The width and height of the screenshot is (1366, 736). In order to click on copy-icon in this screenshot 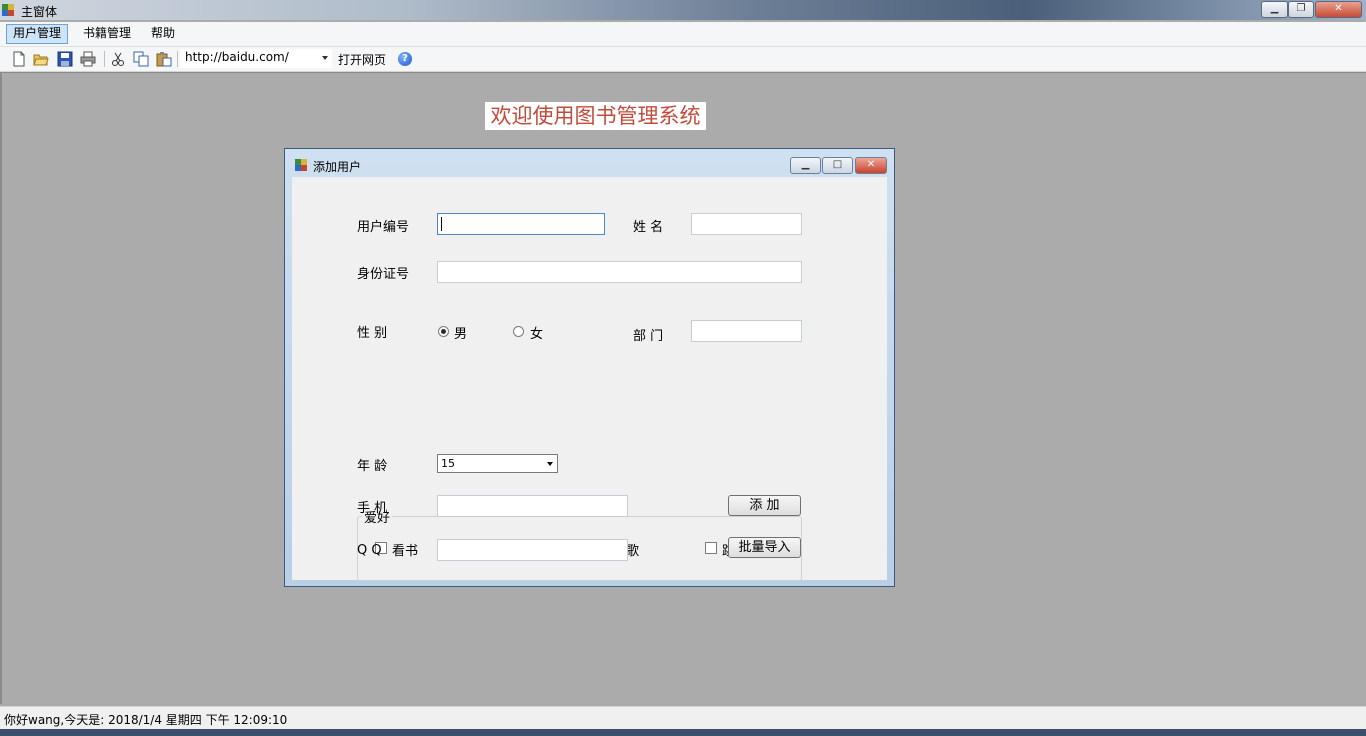, I will do `click(141, 59)`.